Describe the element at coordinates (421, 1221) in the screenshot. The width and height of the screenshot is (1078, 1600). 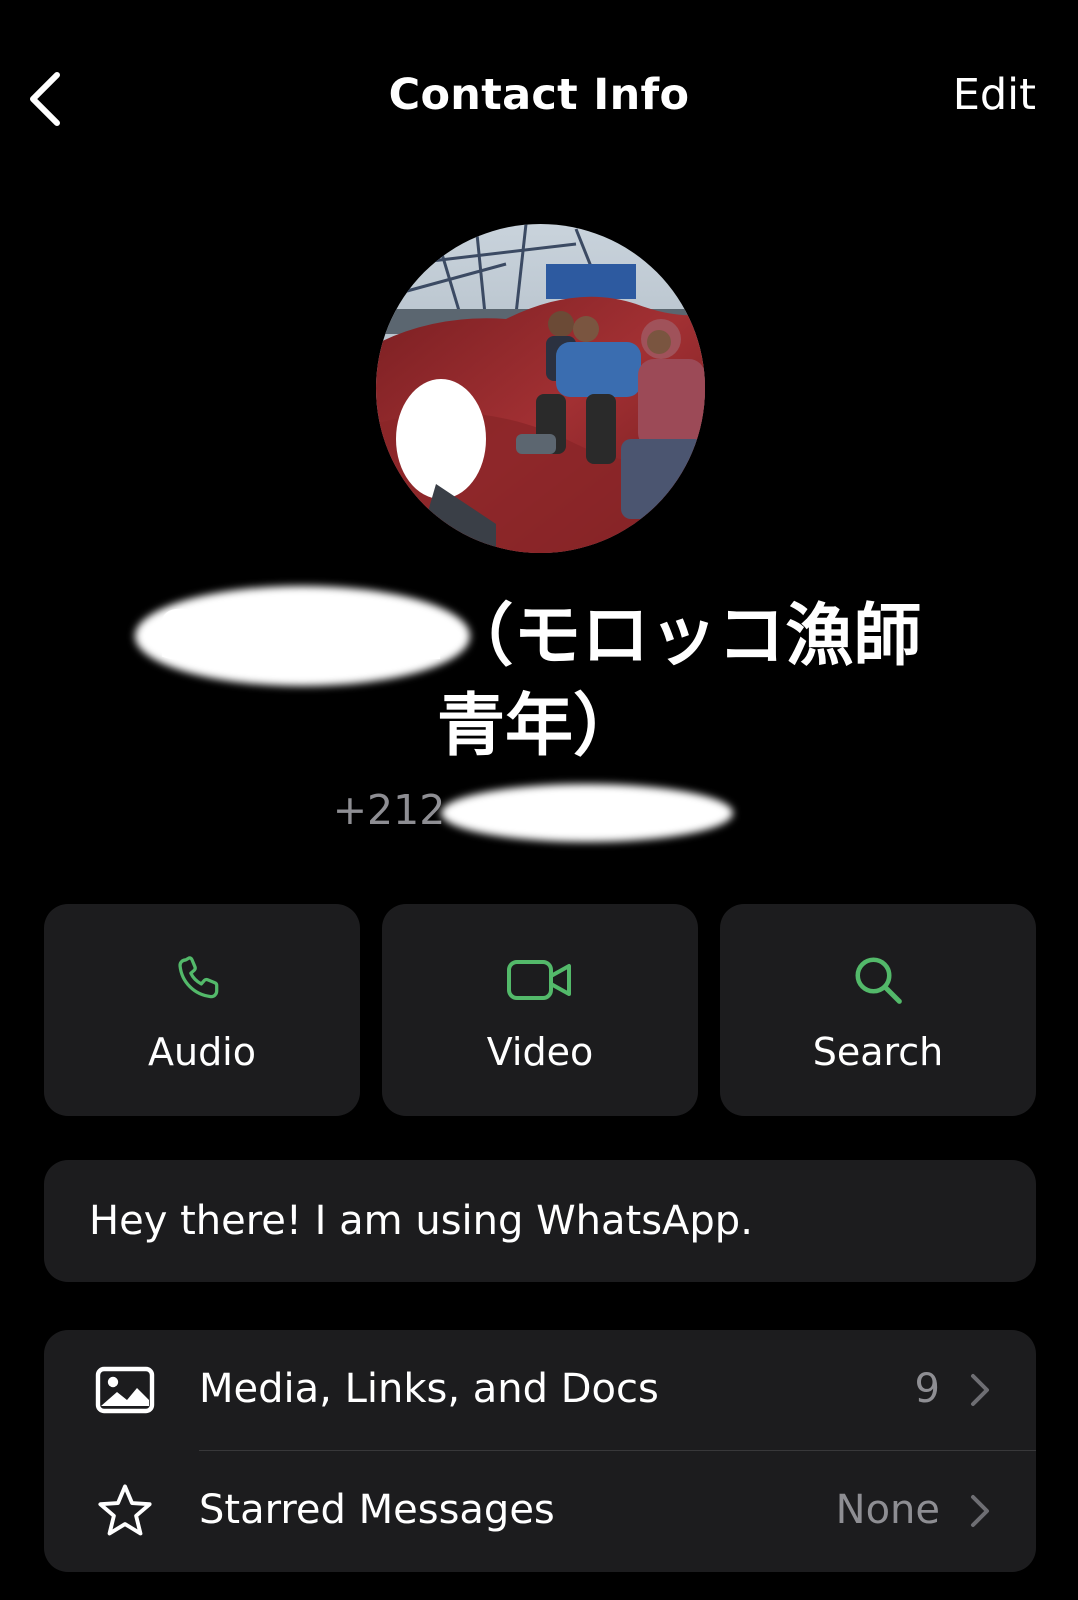
I see `about-status-text: Hey there! I am using WhatsApp.` at that location.